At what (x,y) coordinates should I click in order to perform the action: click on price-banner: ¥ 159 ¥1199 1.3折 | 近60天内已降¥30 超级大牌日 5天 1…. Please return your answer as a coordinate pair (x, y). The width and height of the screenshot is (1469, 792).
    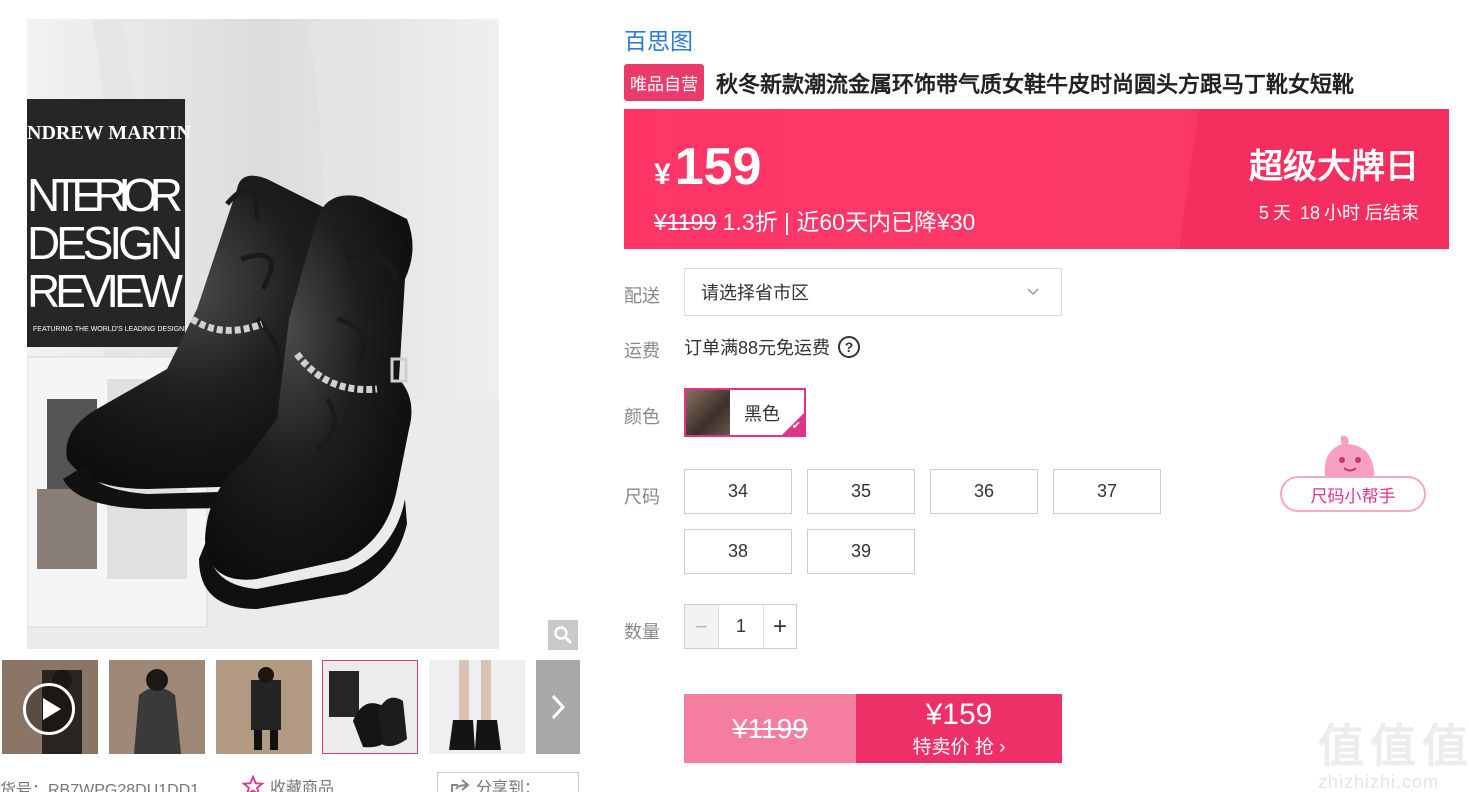
    Looking at the image, I should click on (1036, 179).